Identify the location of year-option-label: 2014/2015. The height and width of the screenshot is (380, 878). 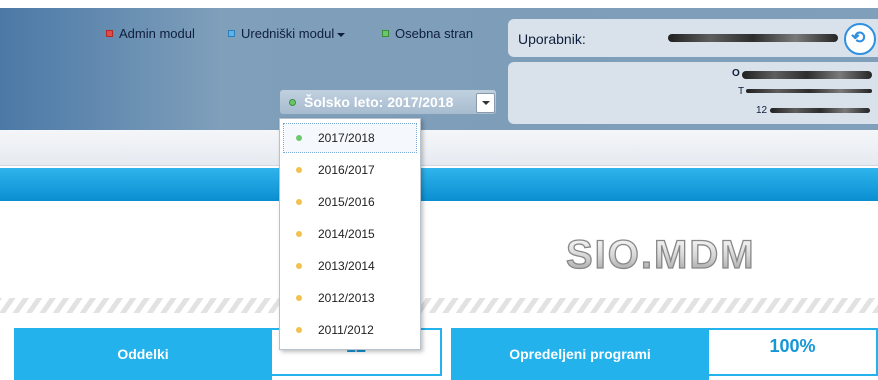
(346, 234).